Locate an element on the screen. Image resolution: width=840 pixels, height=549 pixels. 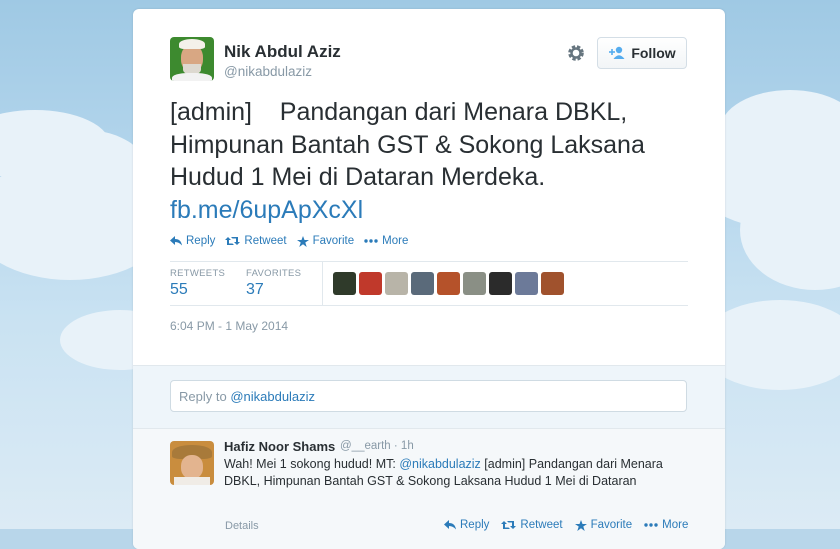
favorites-stat: FAVORITES 37 is located at coordinates (273, 283).